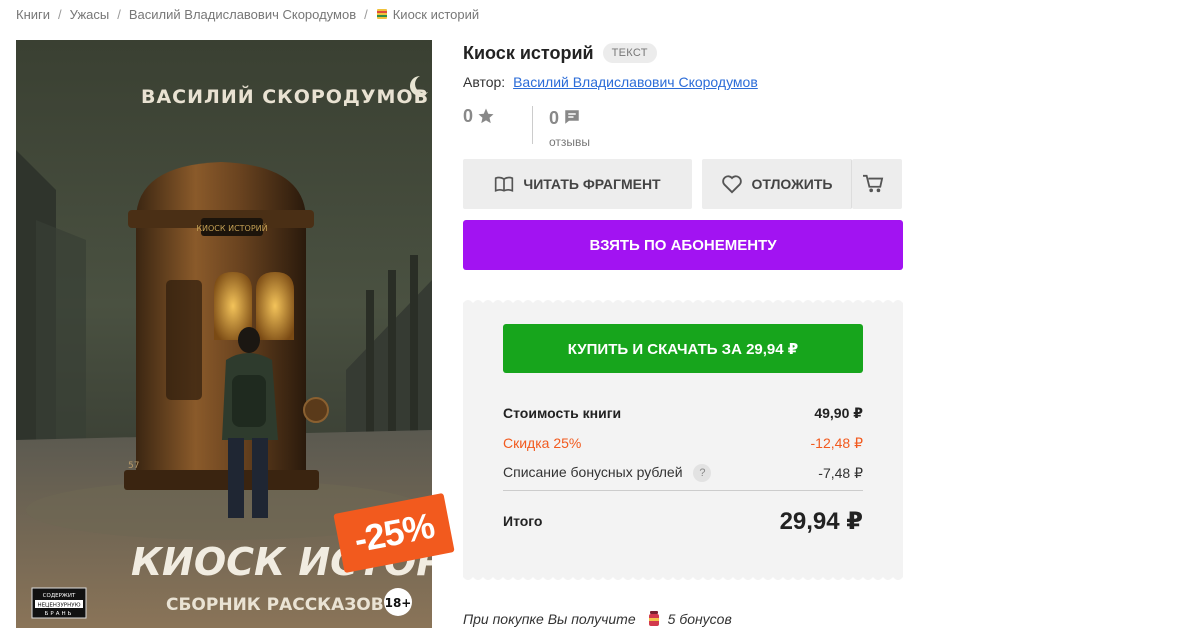 The width and height of the screenshot is (1200, 628). I want to click on read-fragment-button: Читать фрагмент, so click(577, 184).